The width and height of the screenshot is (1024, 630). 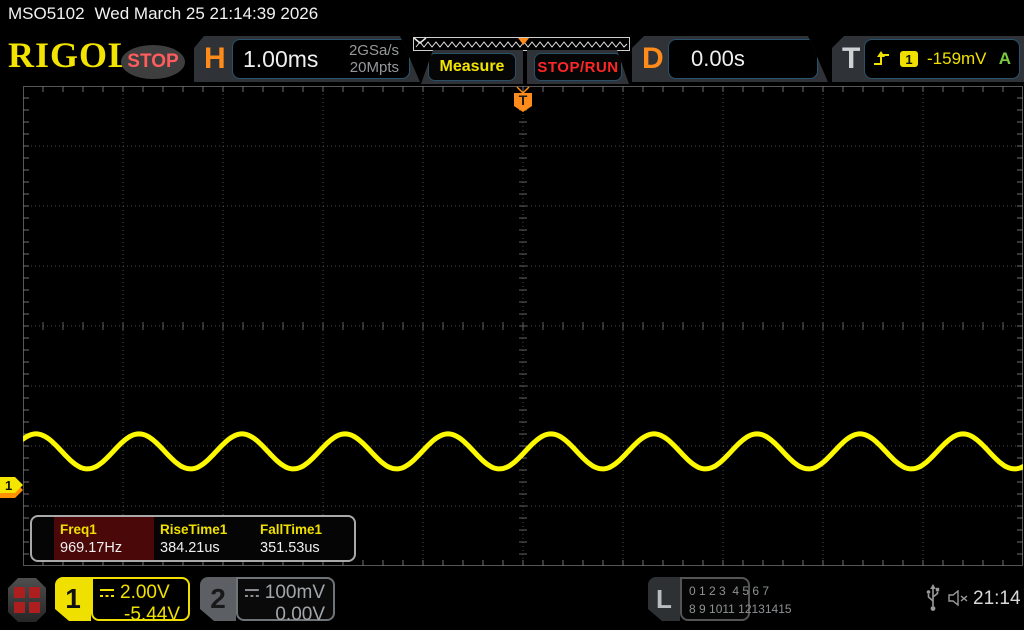 I want to click on stop-run-button: STOP/RUN, so click(x=578, y=67).